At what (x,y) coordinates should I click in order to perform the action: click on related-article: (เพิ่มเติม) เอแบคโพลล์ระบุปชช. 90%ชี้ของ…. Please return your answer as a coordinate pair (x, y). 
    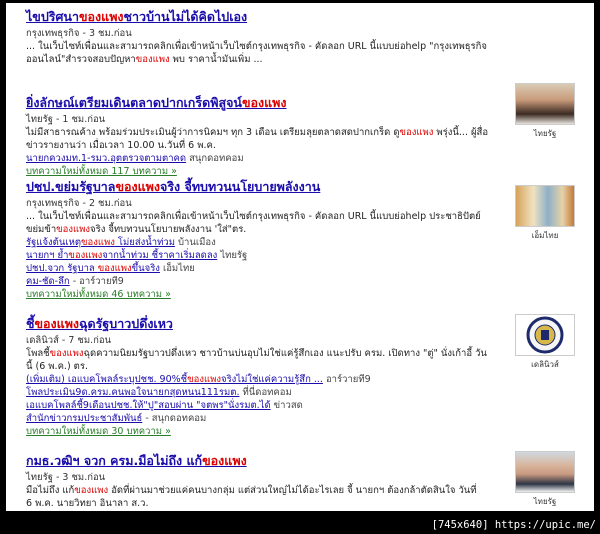
    Looking at the image, I should click on (306, 379).